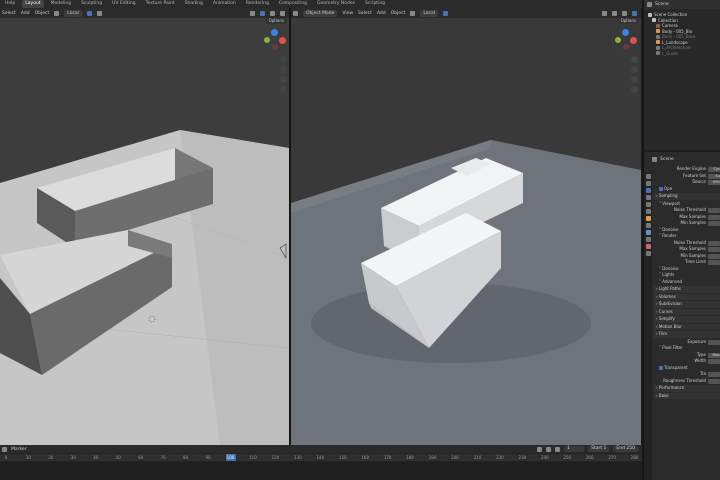  Describe the element at coordinates (540, 449) in the screenshot. I see `jump-start-icon` at that location.